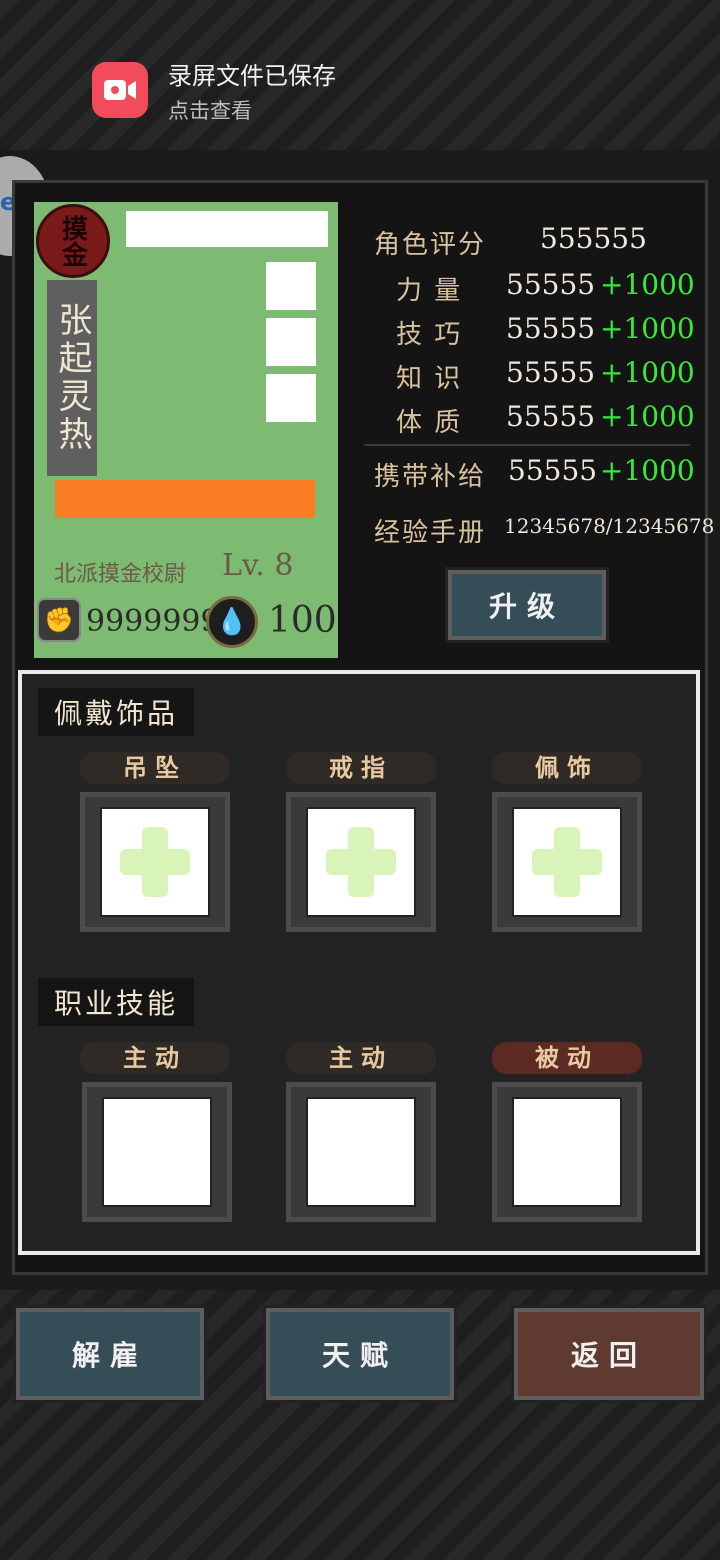  Describe the element at coordinates (429, 335) in the screenshot. I see `stat-label-skill: 技 巧` at that location.